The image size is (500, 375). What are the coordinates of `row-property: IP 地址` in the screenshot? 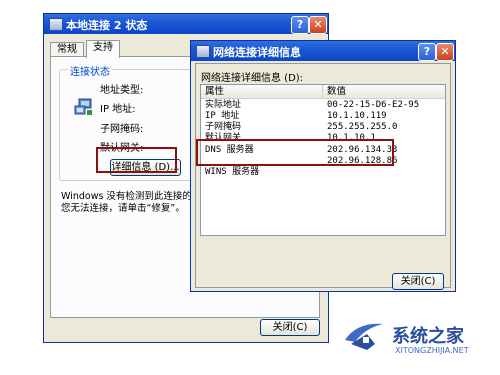 It's located at (222, 116).